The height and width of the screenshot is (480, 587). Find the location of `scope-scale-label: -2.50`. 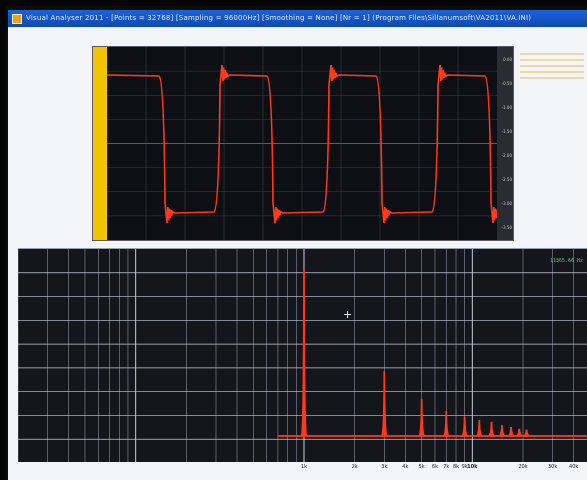

scope-scale-label: -2.50 is located at coordinates (506, 179).